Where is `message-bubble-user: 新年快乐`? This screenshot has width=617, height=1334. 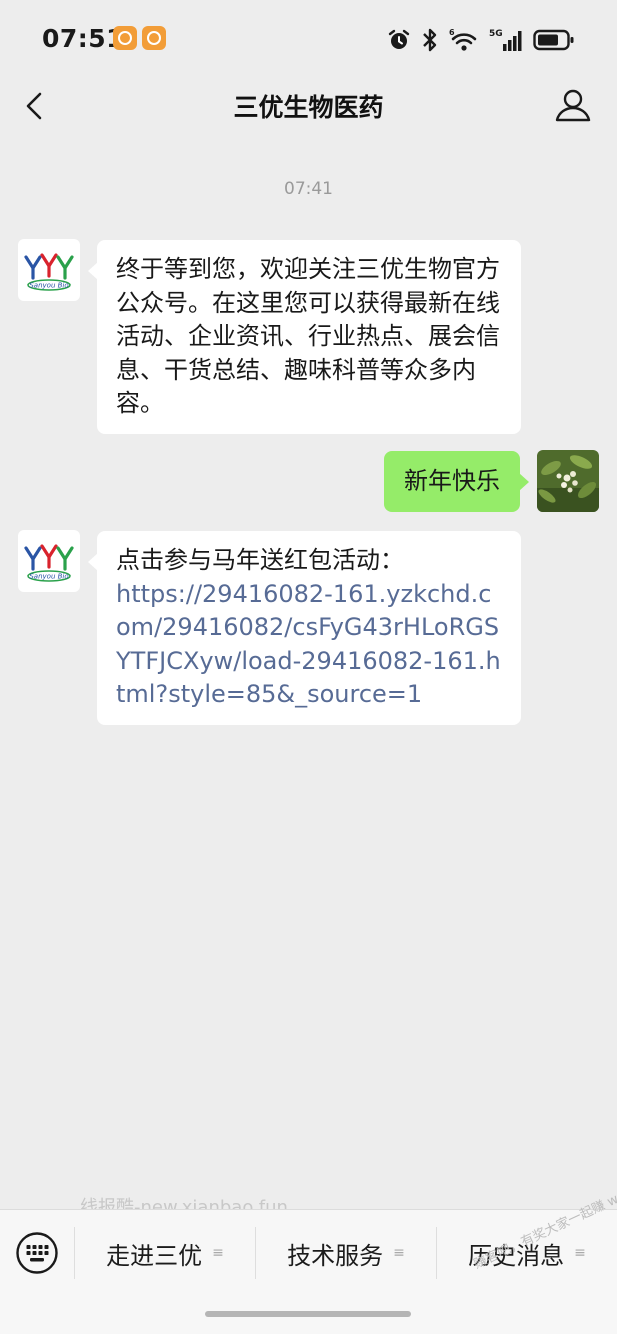
message-bubble-user: 新年快乐 is located at coordinates (456, 481).